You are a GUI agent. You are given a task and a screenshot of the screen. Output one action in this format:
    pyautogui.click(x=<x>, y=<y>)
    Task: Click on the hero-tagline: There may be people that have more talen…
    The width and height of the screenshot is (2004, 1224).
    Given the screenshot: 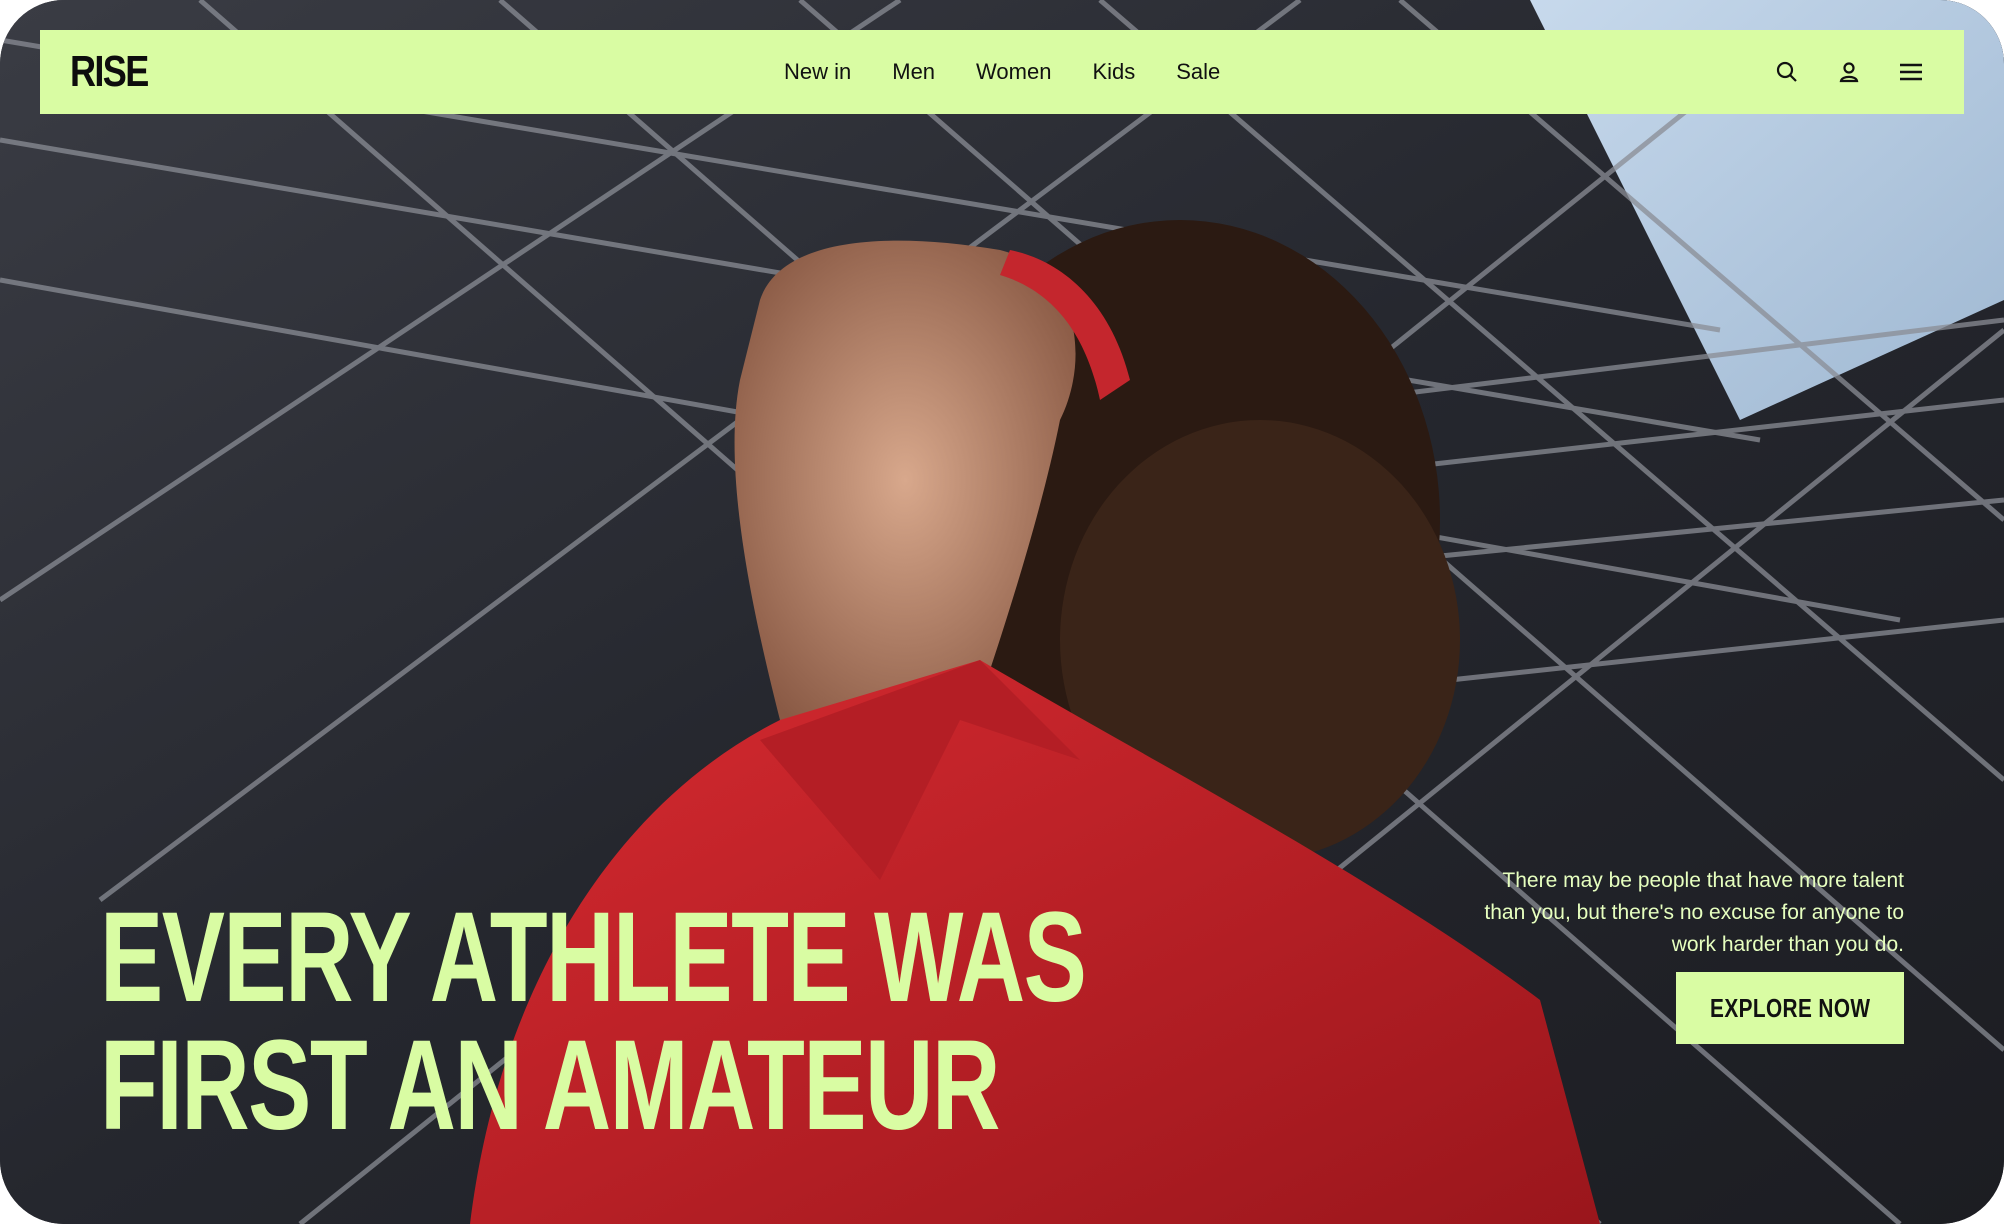 What is the action you would take?
    pyautogui.click(x=1694, y=912)
    